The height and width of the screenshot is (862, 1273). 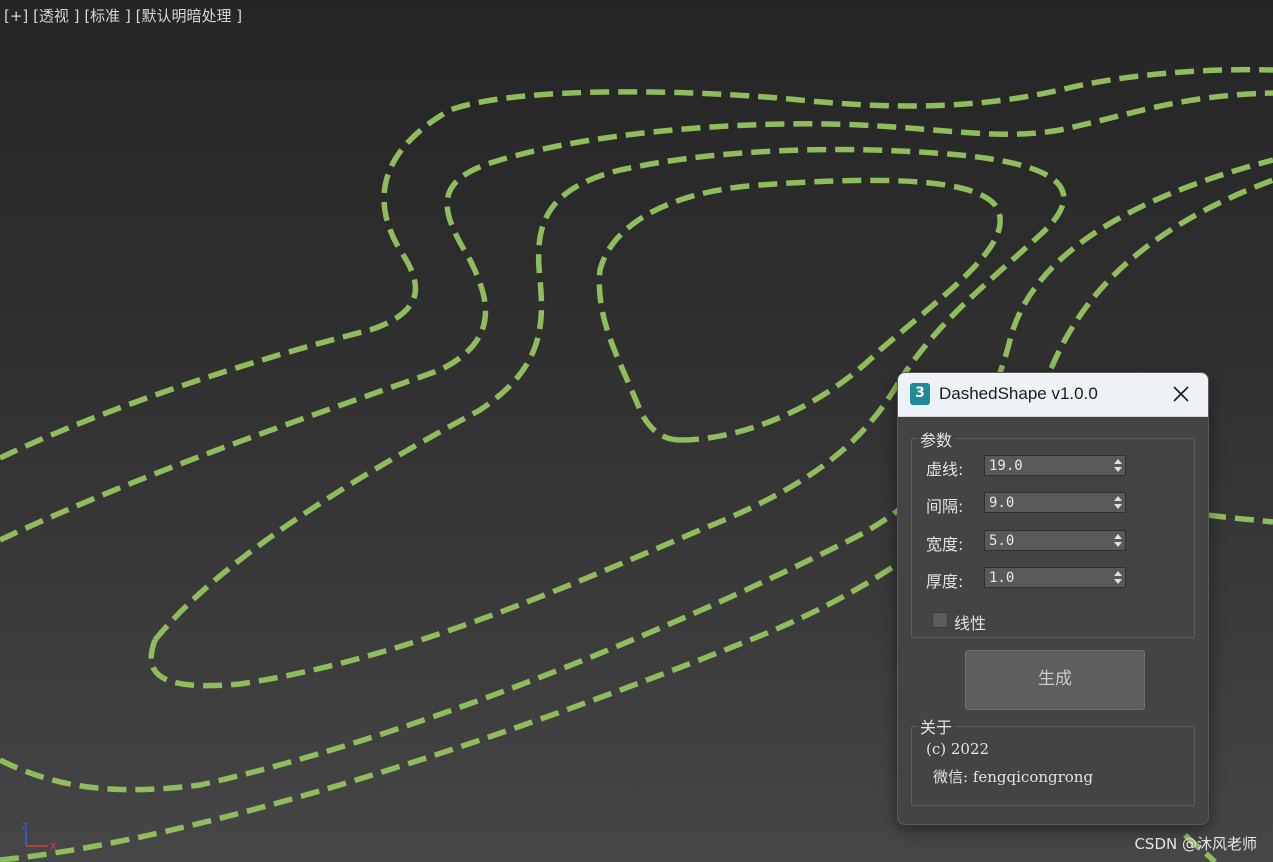 I want to click on width-value: 5.0, so click(x=1001, y=541).